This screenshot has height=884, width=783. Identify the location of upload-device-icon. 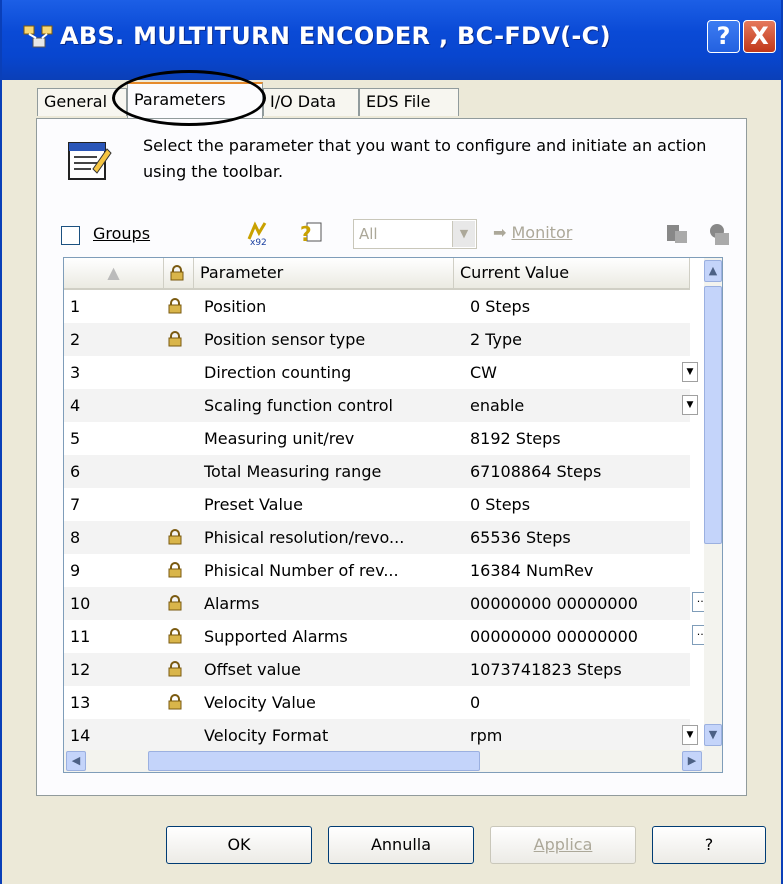
(677, 235).